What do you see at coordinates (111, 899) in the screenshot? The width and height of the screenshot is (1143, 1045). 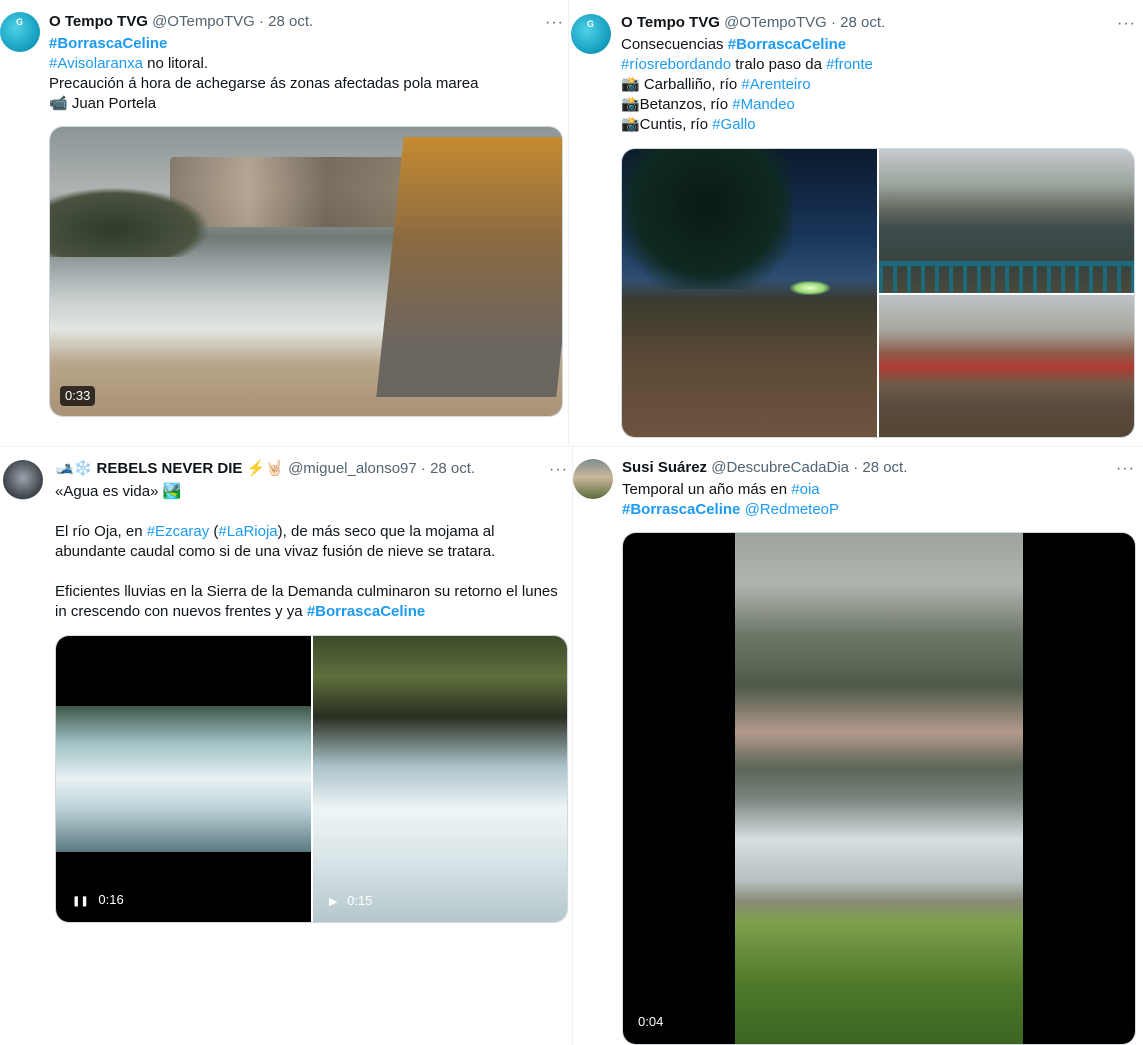 I see `video-time: 0:16` at bounding box center [111, 899].